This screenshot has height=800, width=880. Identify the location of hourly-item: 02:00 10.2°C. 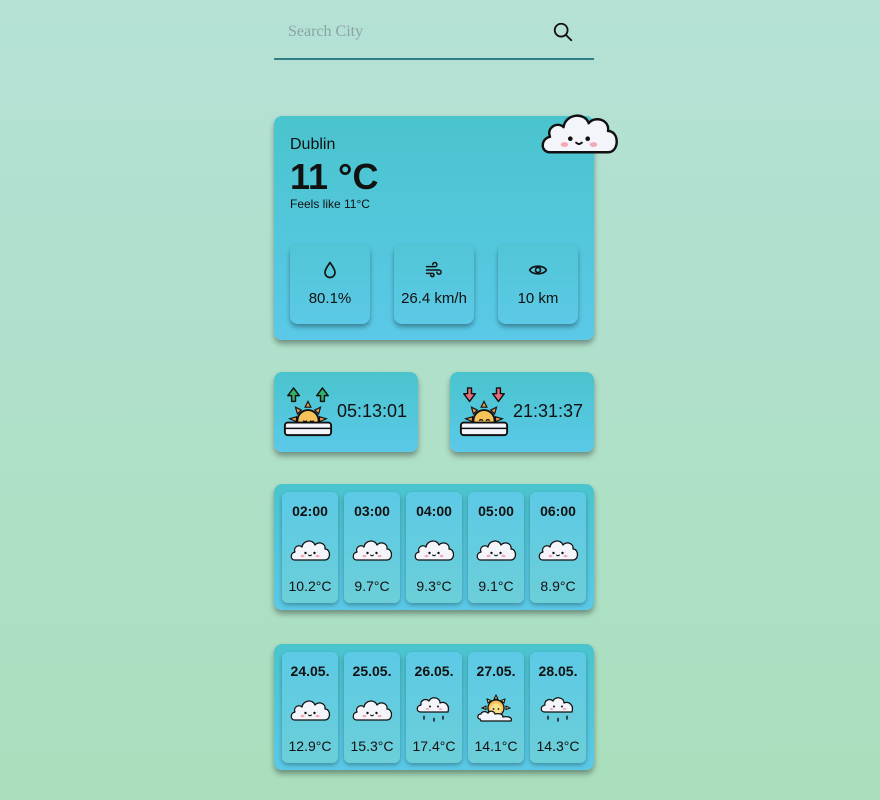
(310, 547).